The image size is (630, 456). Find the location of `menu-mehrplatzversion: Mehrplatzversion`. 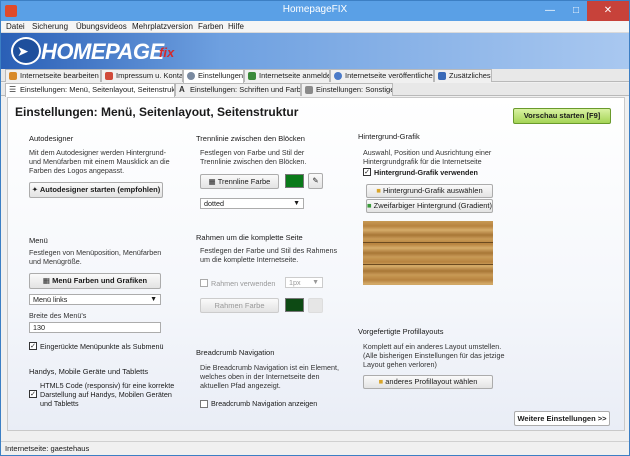

menu-mehrplatzversion: Mehrplatzversion is located at coordinates (162, 26).